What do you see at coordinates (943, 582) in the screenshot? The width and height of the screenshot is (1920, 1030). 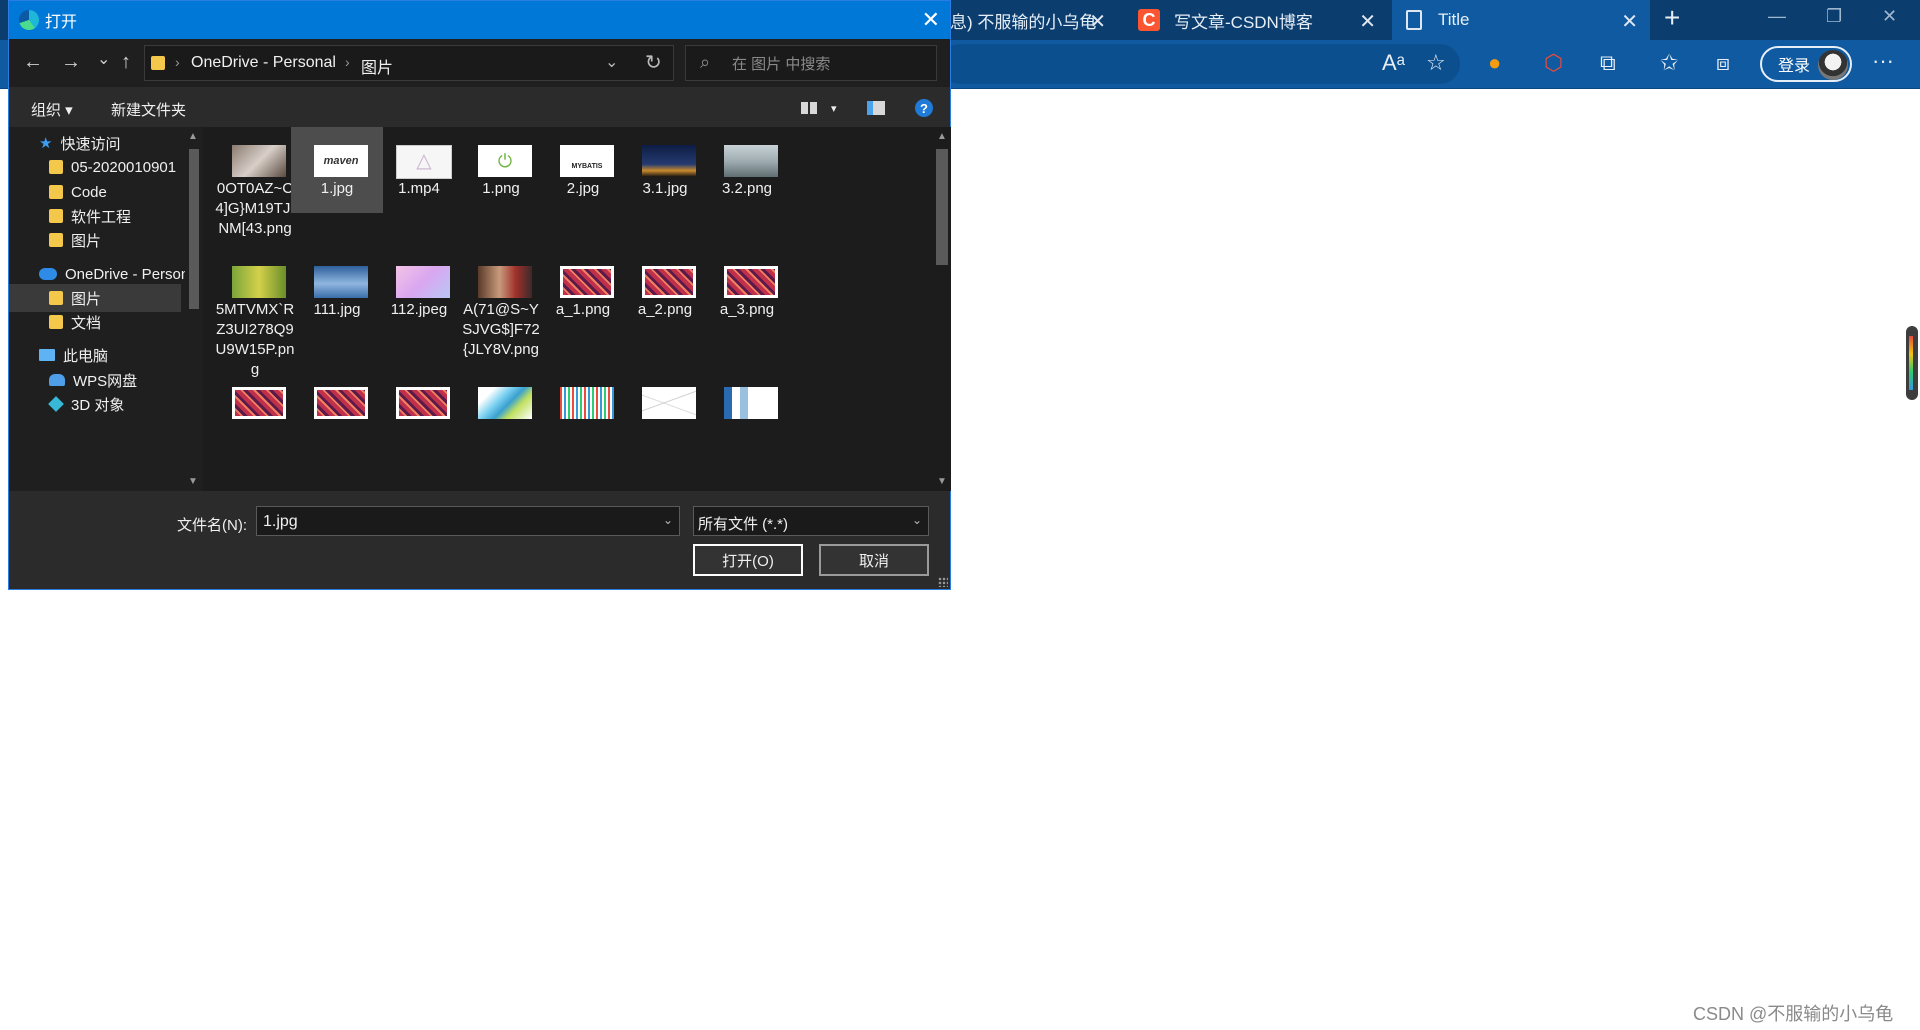 I see `resize-grip-icon` at bounding box center [943, 582].